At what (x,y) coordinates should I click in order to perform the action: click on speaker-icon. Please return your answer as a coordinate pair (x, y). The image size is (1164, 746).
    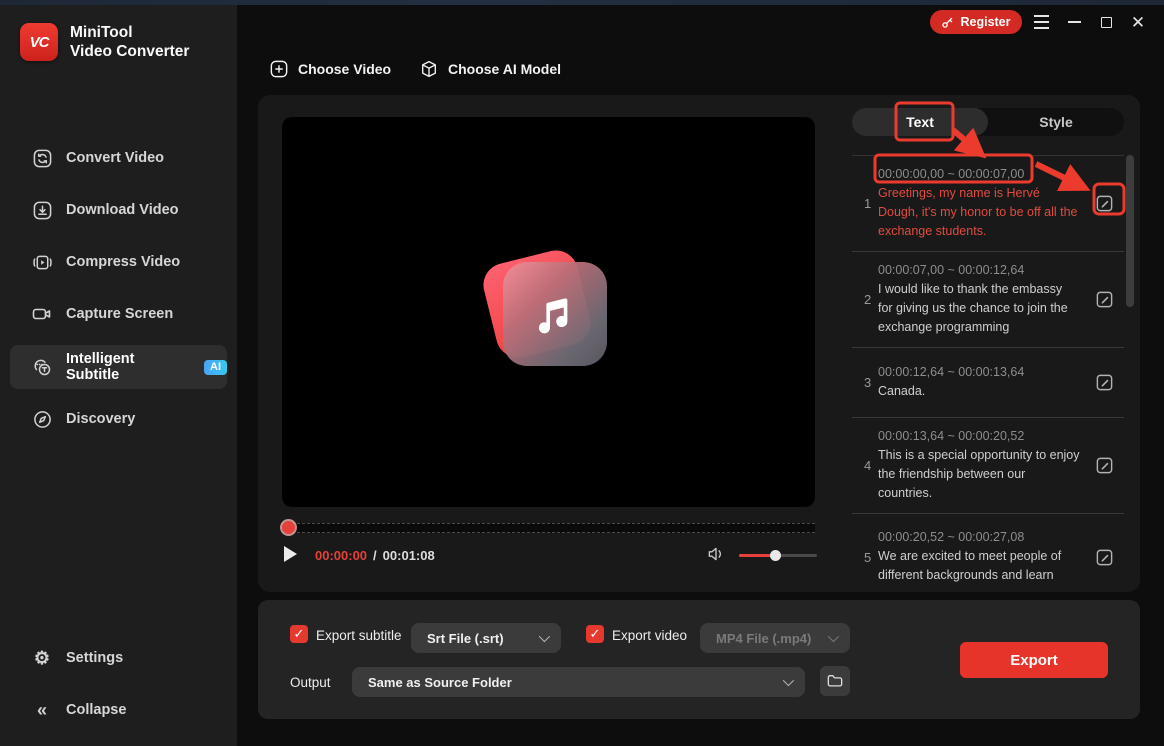
    Looking at the image, I should click on (715, 554).